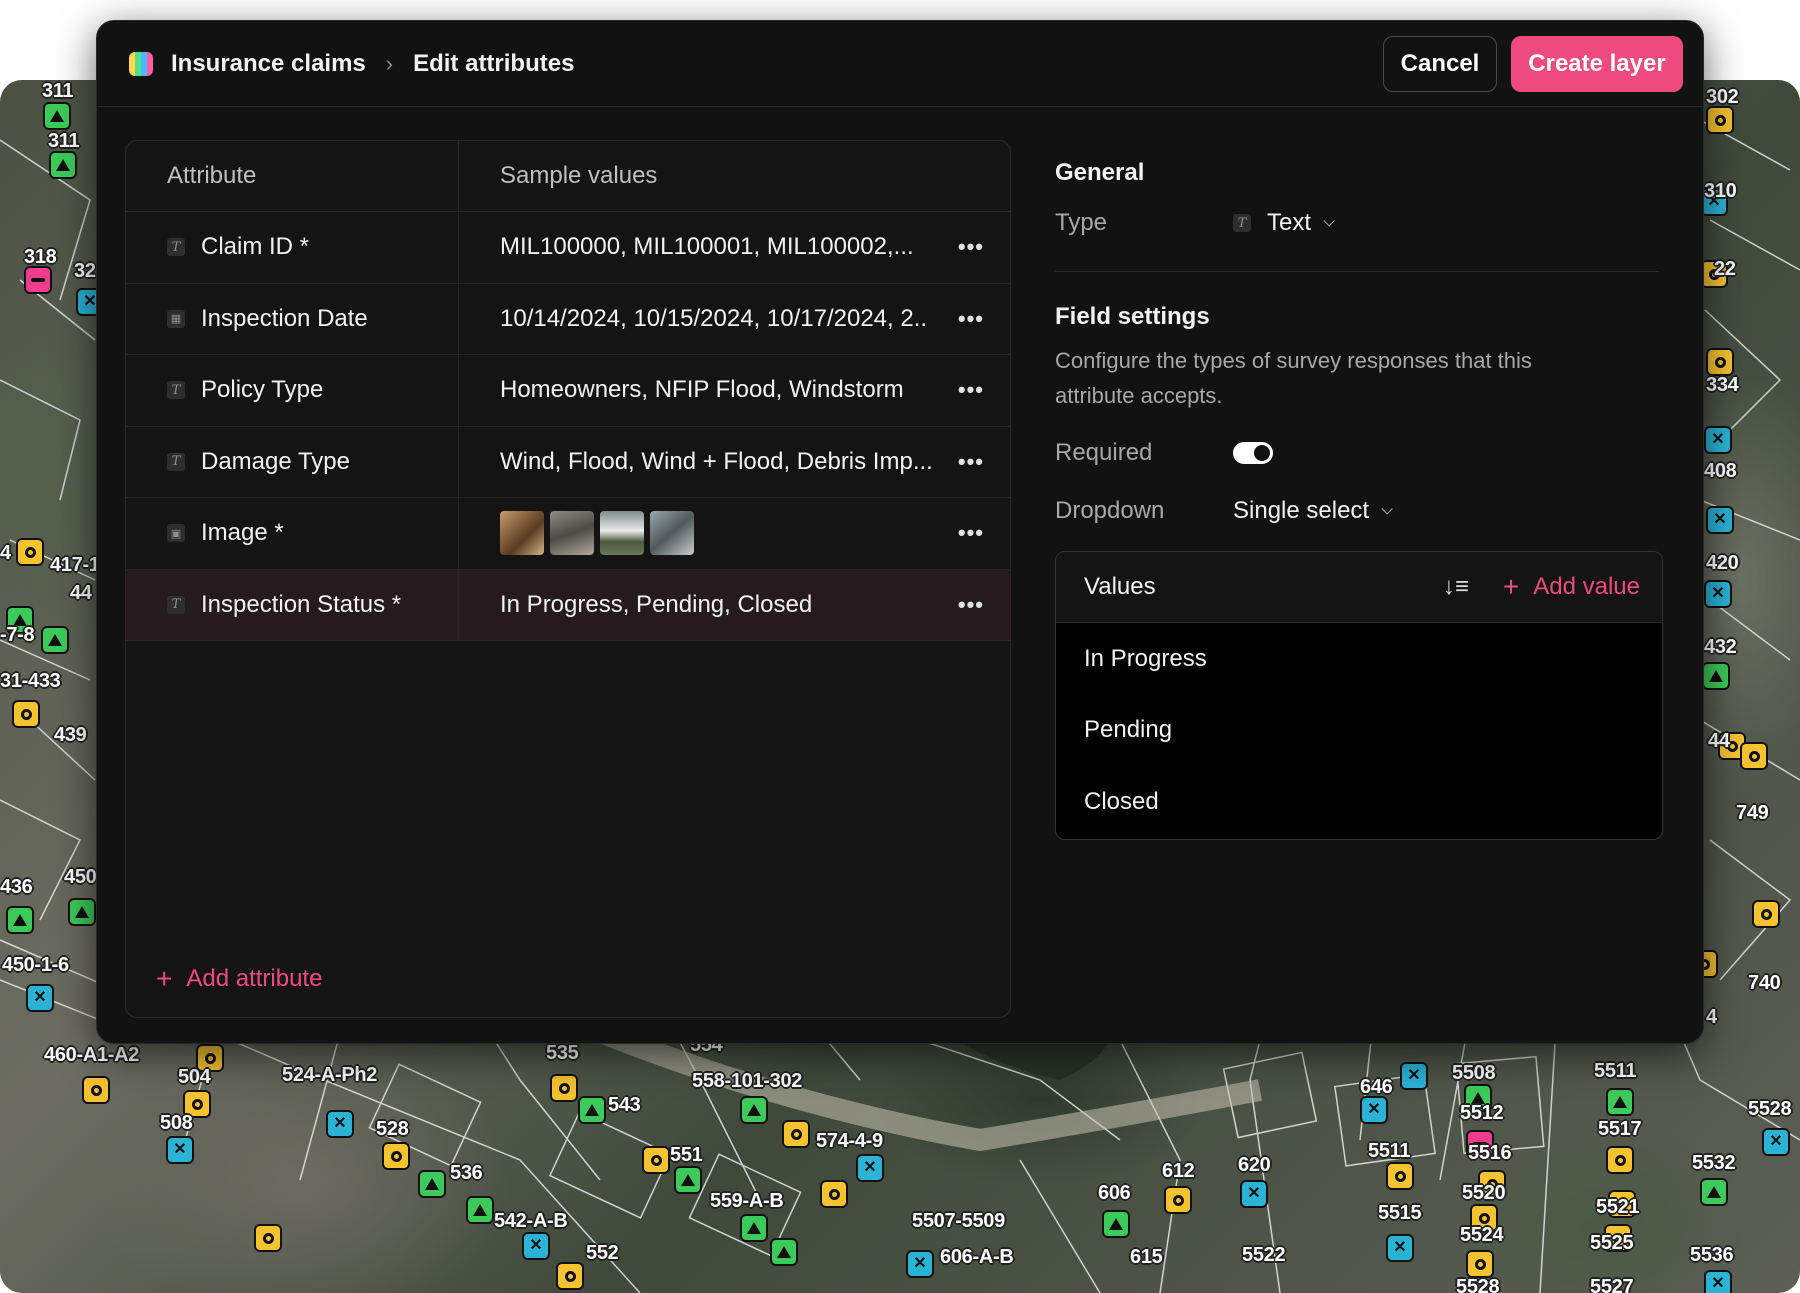 The width and height of the screenshot is (1800, 1293). What do you see at coordinates (1400, 1213) in the screenshot?
I see `map-label: 5515` at bounding box center [1400, 1213].